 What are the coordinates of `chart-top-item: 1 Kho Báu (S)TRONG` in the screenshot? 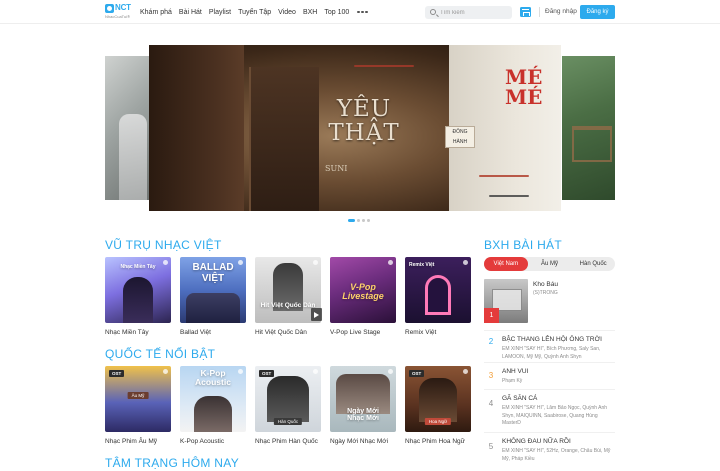 It's located at (549, 301).